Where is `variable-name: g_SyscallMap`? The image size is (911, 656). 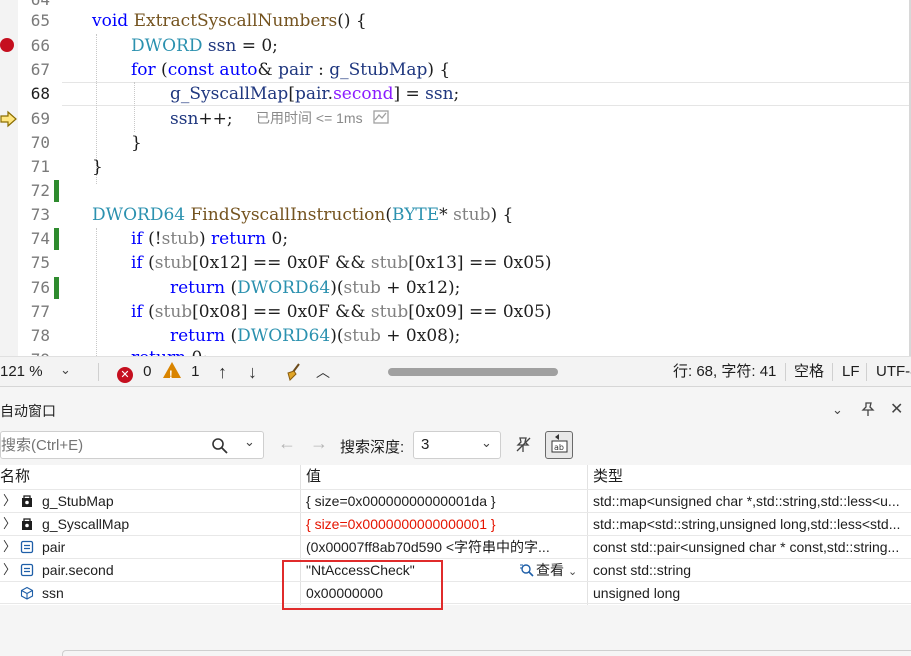 variable-name: g_SyscallMap is located at coordinates (86, 524).